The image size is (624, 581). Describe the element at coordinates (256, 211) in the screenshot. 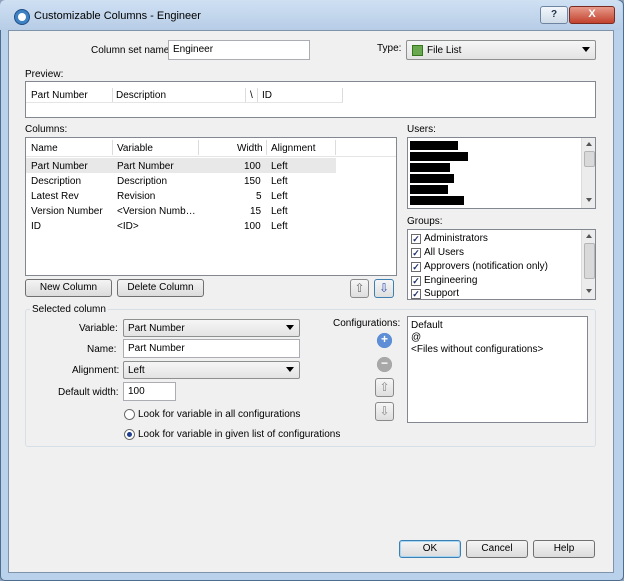

I see `table-cell: 15` at that location.